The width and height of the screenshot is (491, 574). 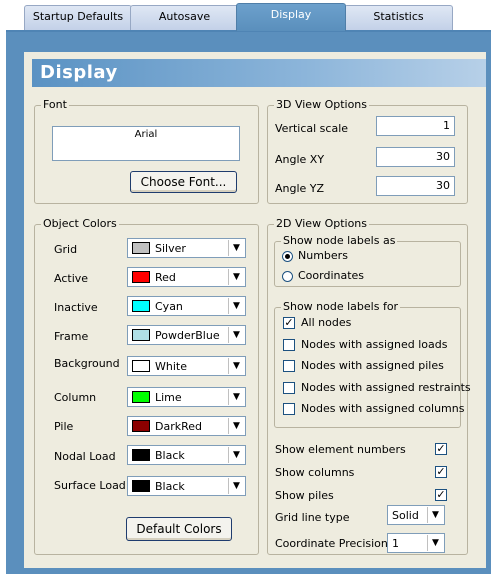 I want to click on columns-checkbox, so click(x=289, y=409).